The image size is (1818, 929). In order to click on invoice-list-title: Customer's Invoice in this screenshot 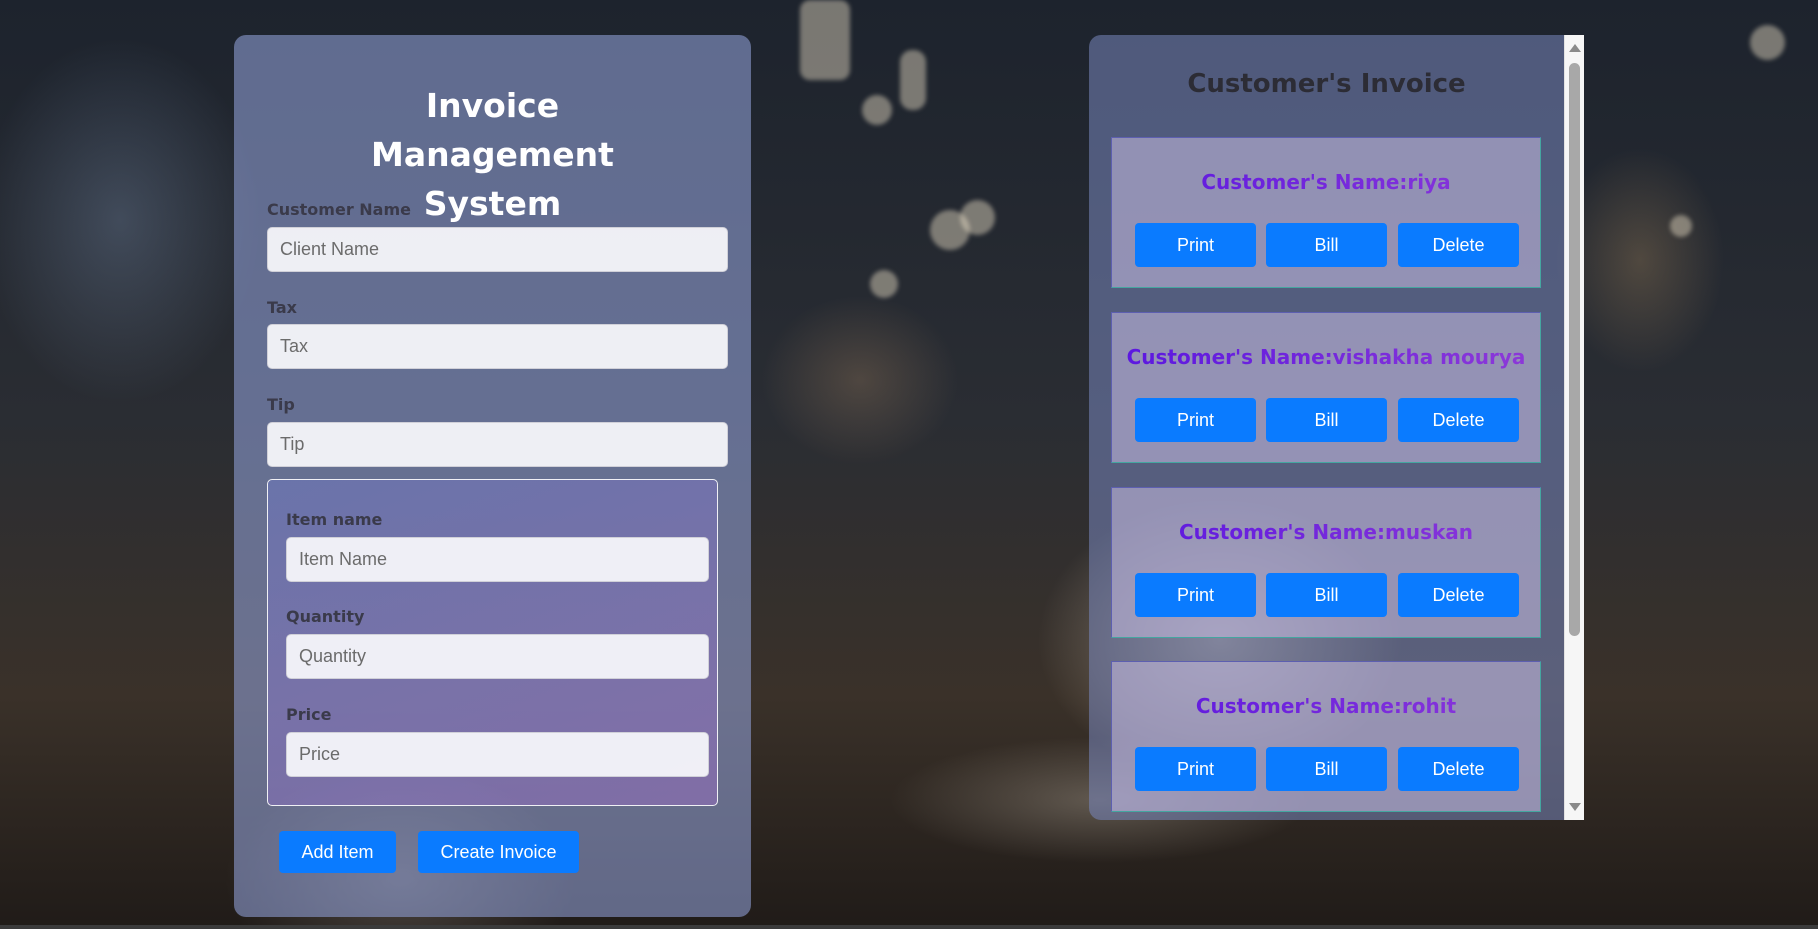, I will do `click(1326, 84)`.